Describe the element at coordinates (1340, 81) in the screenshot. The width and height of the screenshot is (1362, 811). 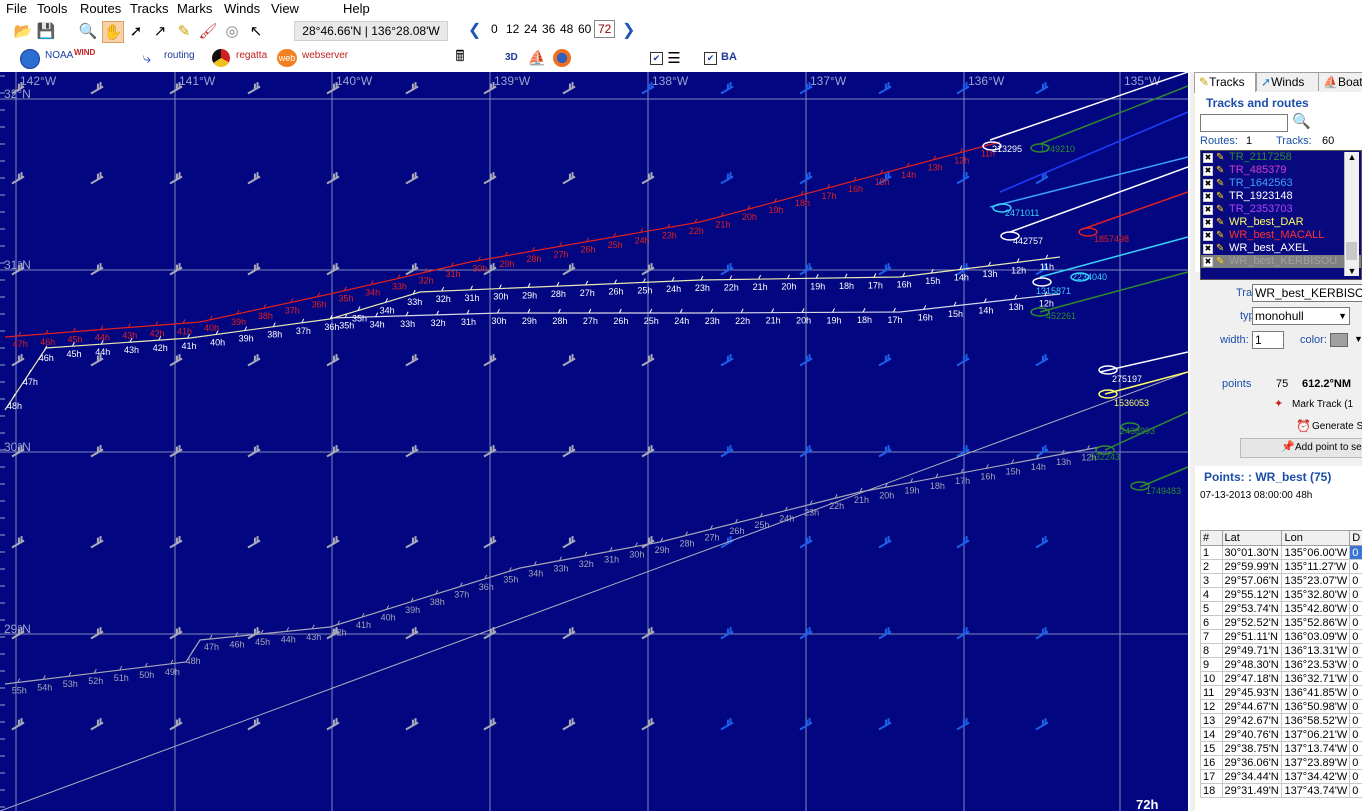
I see `tab-boat: ⛵Boat` at that location.